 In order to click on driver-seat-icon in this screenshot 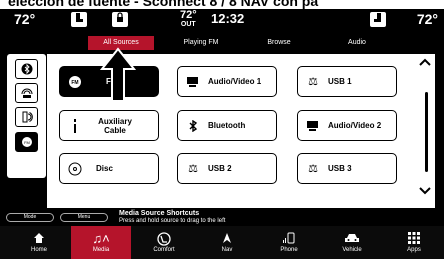, I will do `click(79, 19)`.